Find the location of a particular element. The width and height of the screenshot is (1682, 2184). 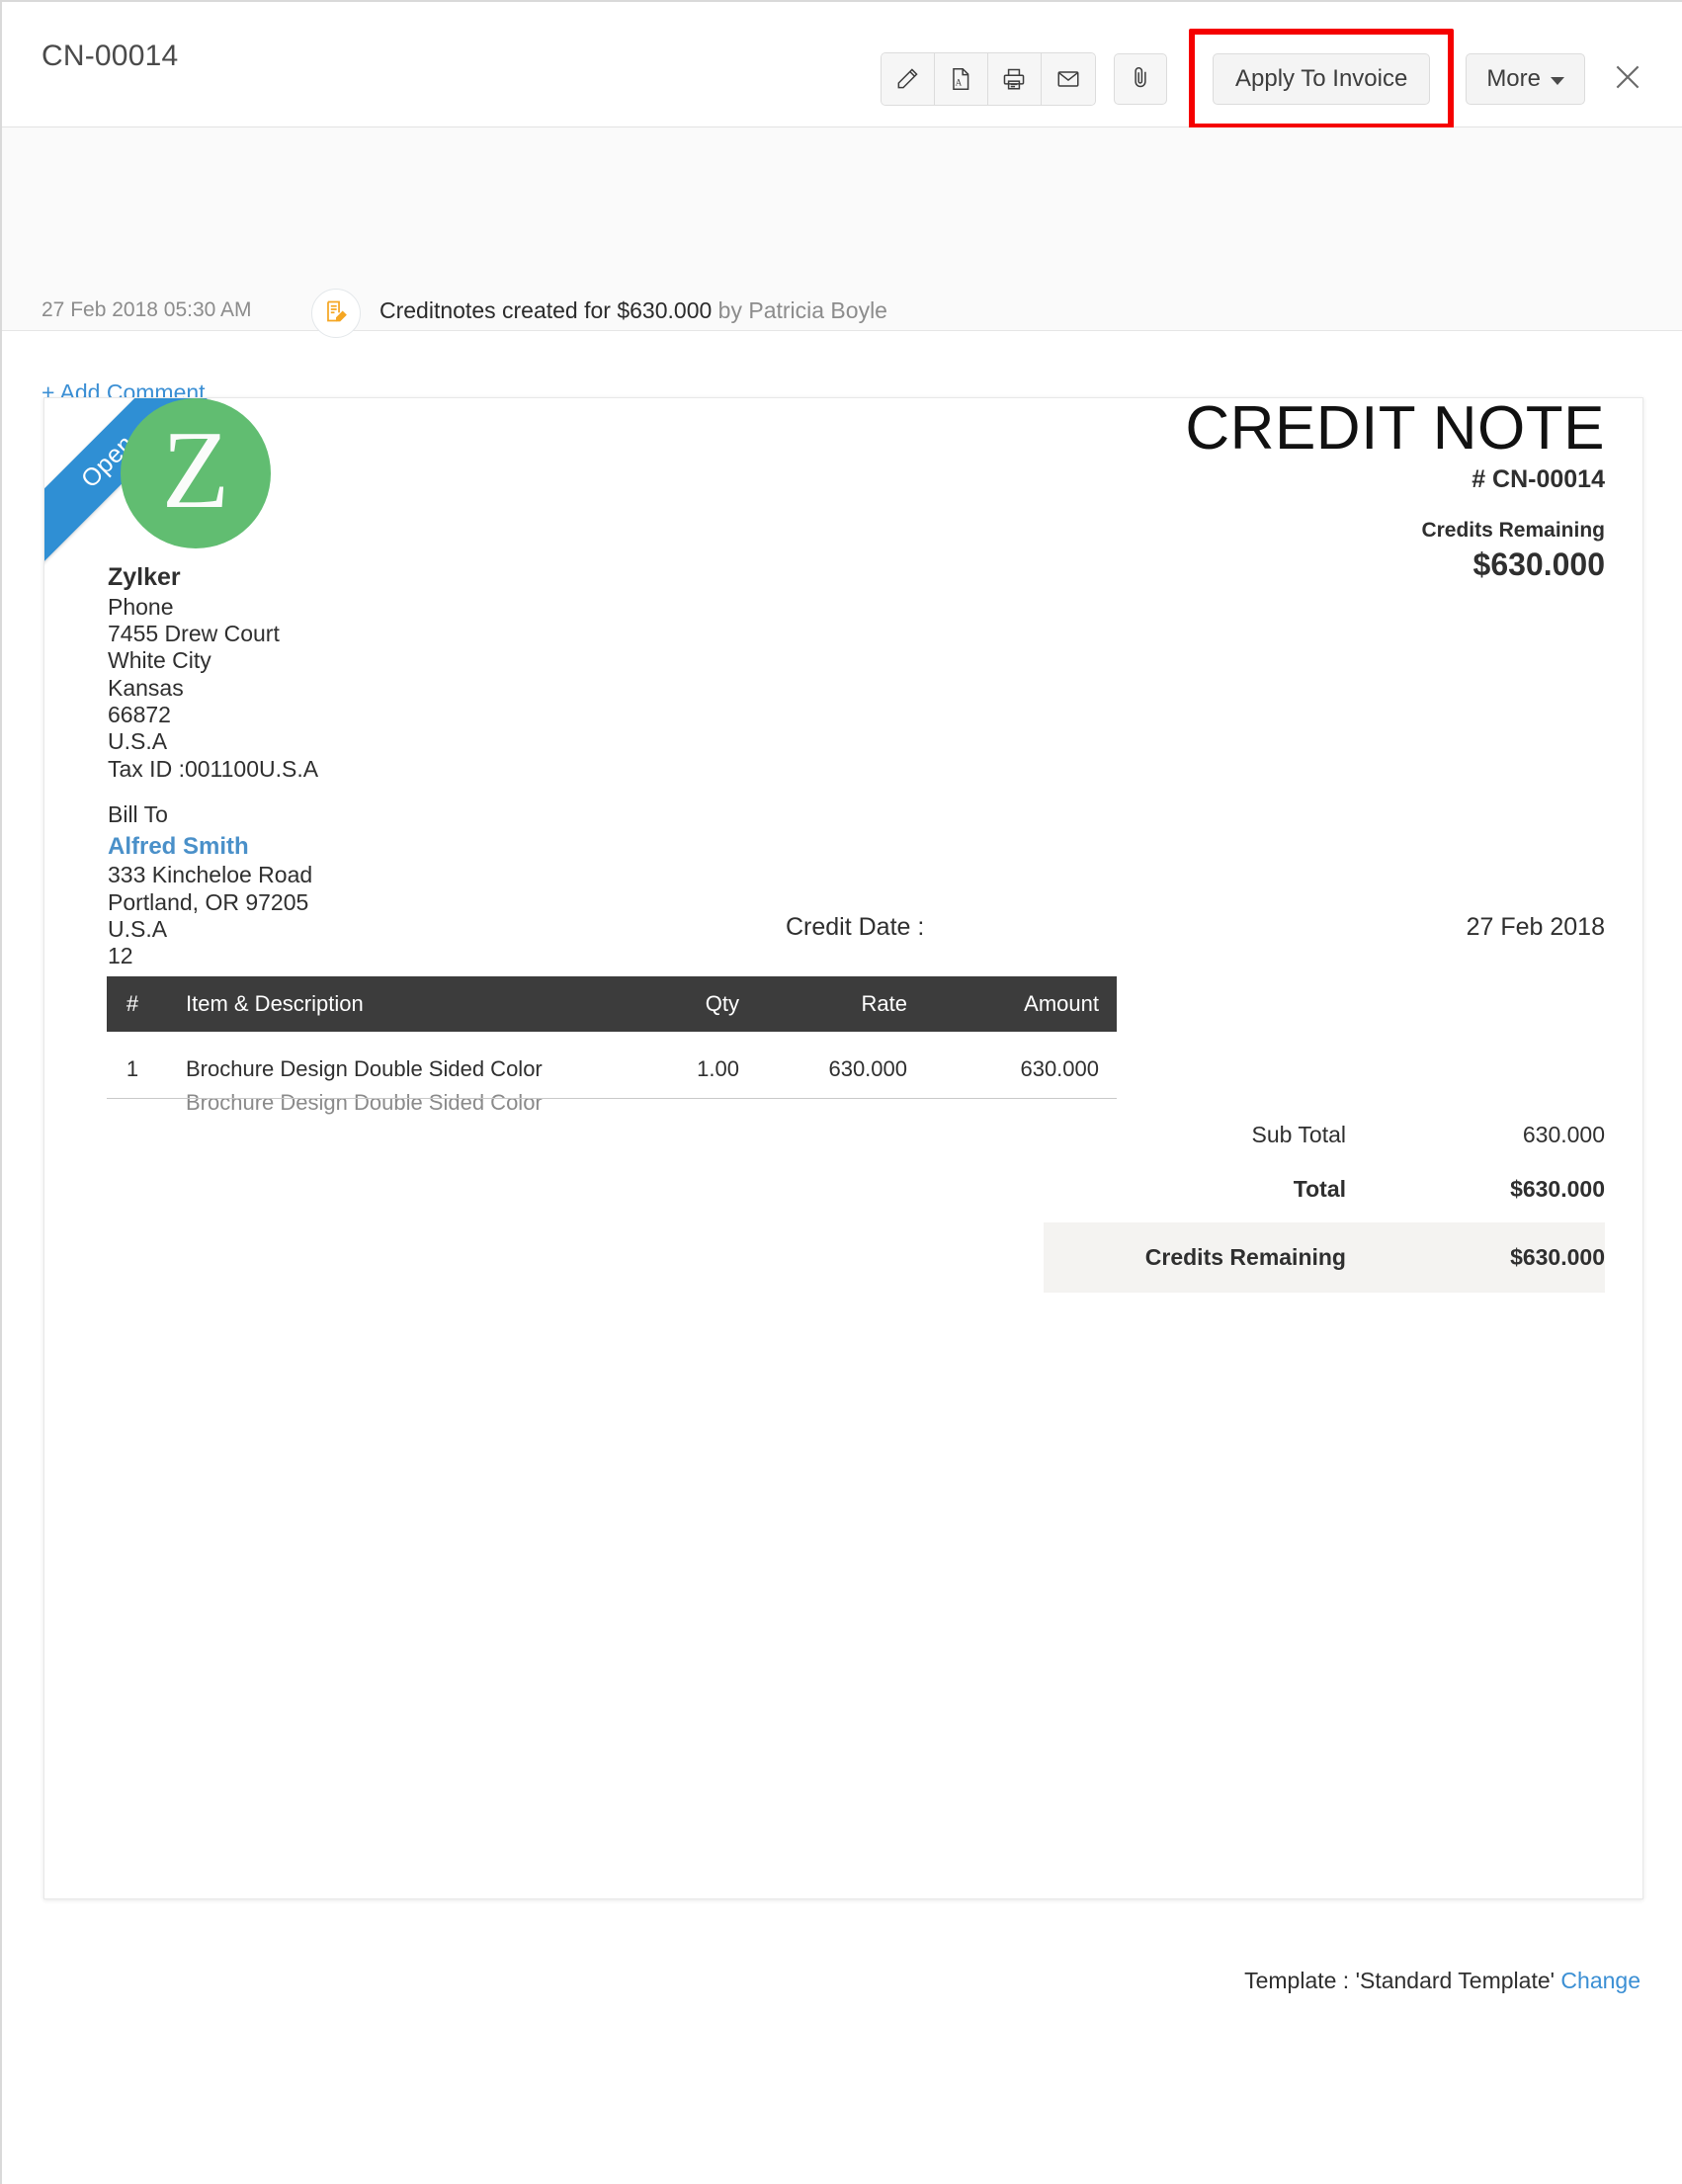

svg-text: A is located at coordinates (959, 83).